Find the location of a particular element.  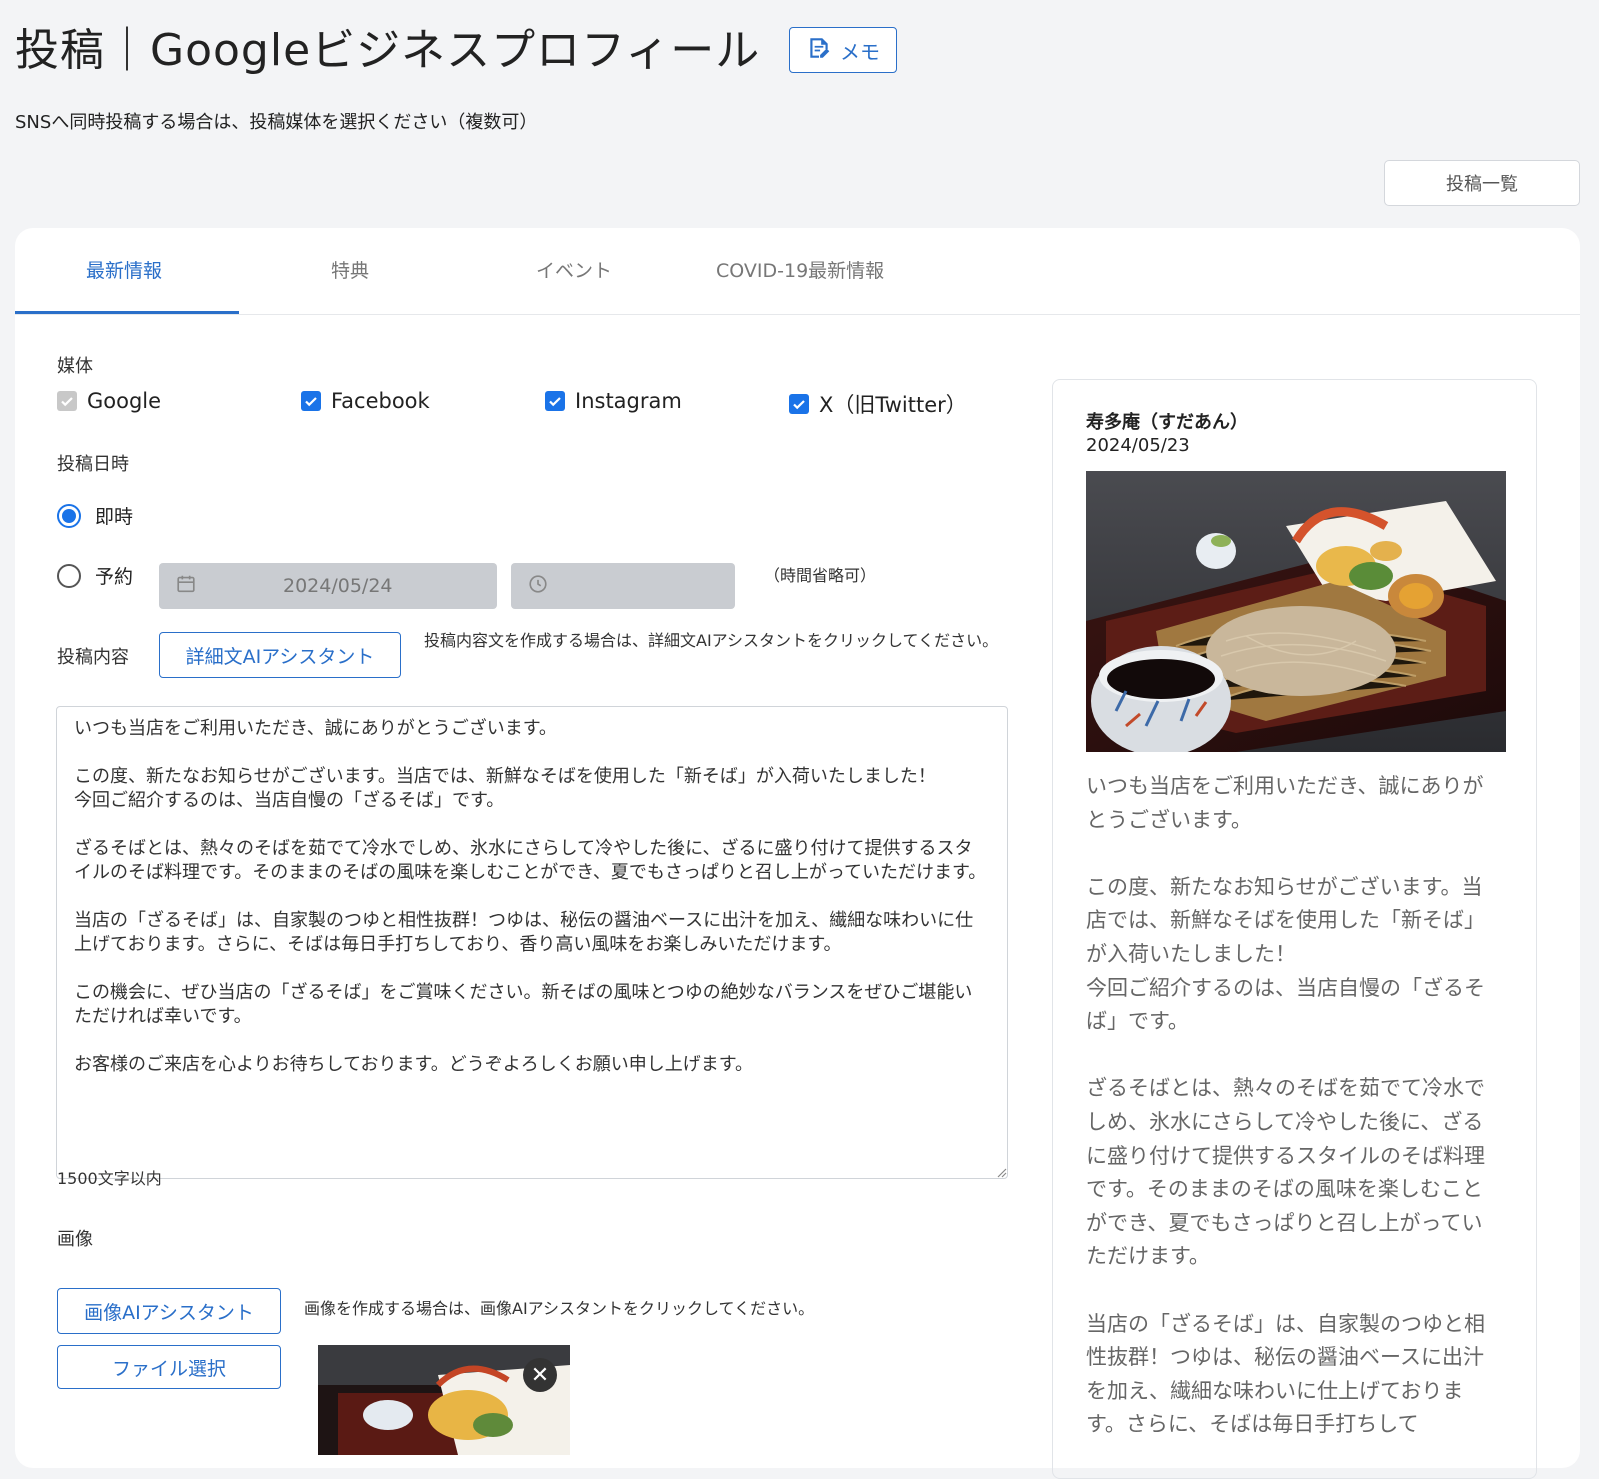

radio-immediate: 即時 is located at coordinates (95, 515).